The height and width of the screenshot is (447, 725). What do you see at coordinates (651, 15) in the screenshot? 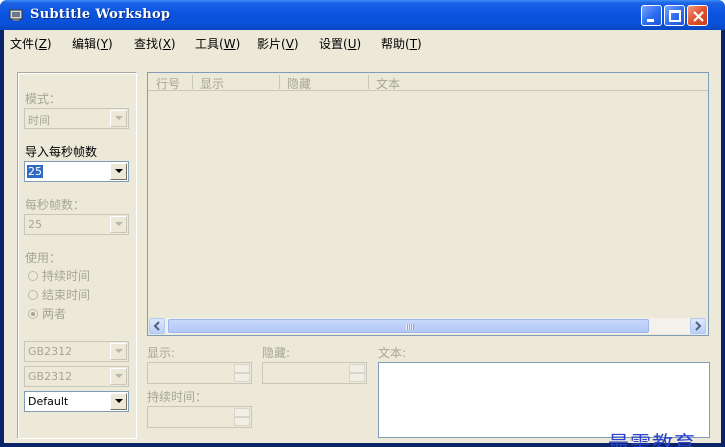
I see `minimize-button` at bounding box center [651, 15].